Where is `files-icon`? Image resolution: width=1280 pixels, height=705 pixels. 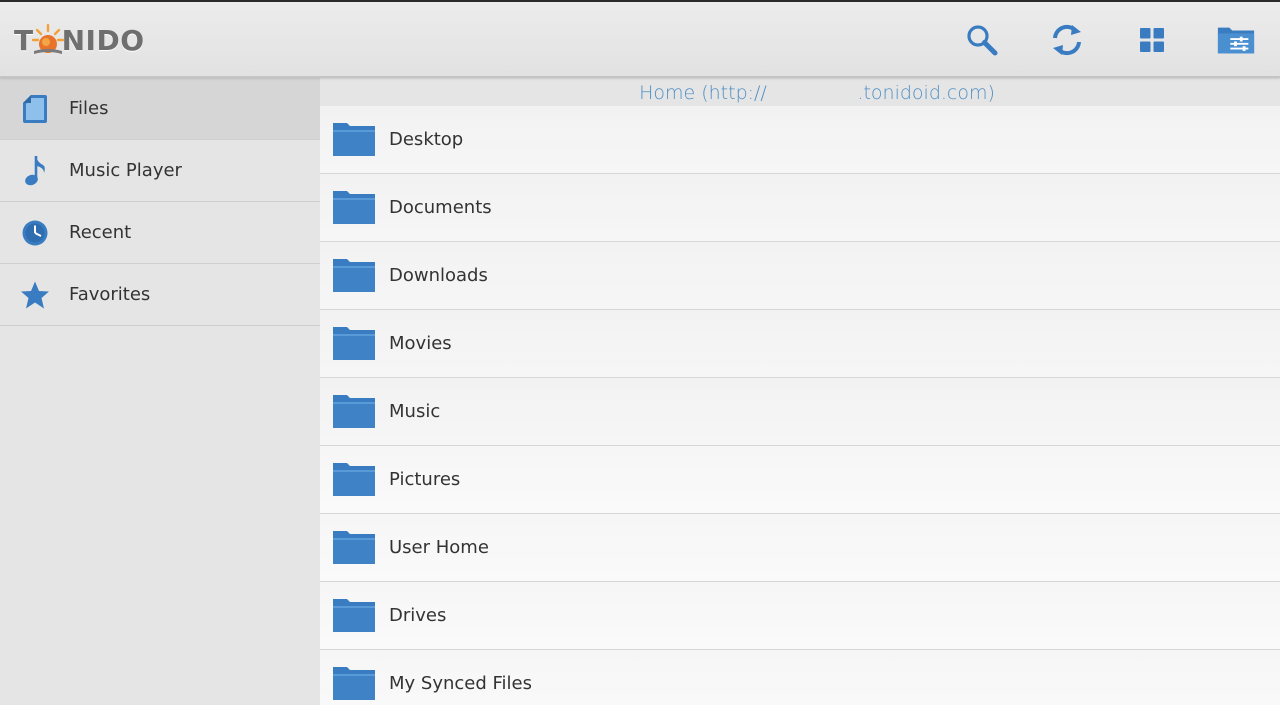
files-icon is located at coordinates (35, 109).